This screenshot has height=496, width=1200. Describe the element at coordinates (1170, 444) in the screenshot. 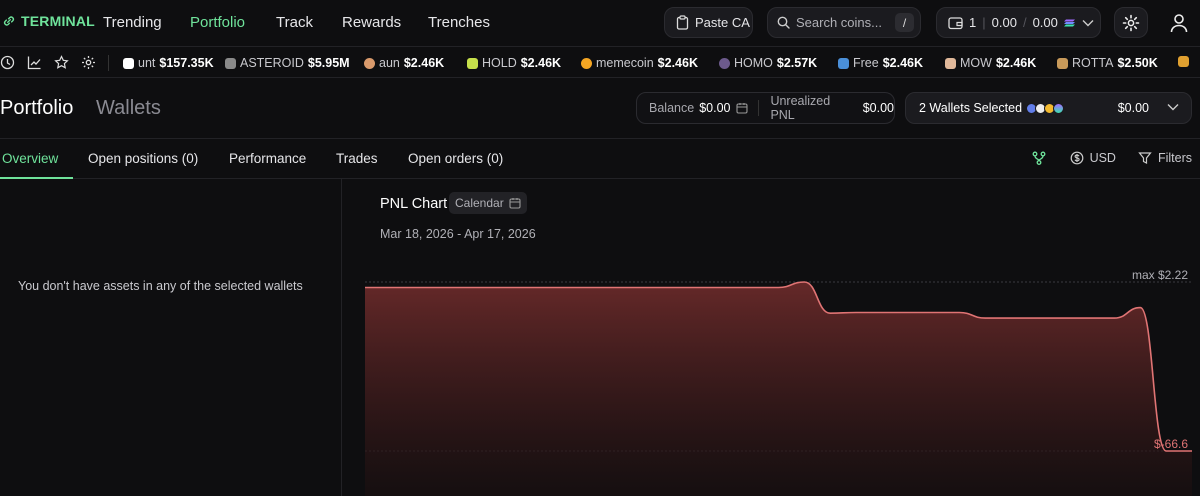

I see `pnl-min-label: $-66.6` at that location.